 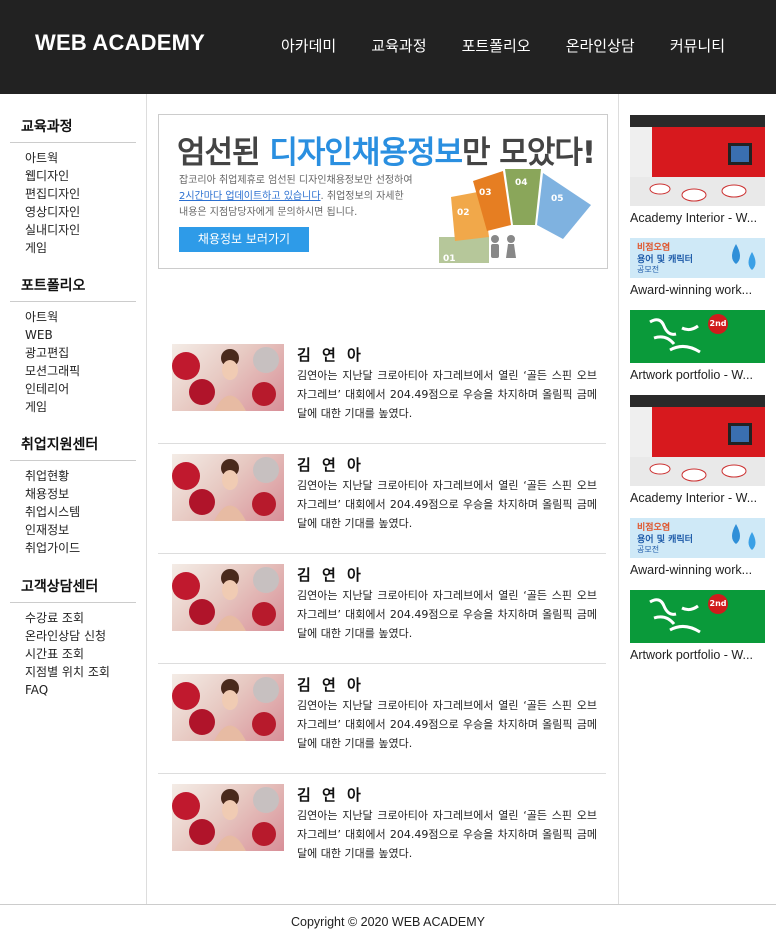 I want to click on banner-copy-rest: . 취업정보의 자세한, so click(x=362, y=196).